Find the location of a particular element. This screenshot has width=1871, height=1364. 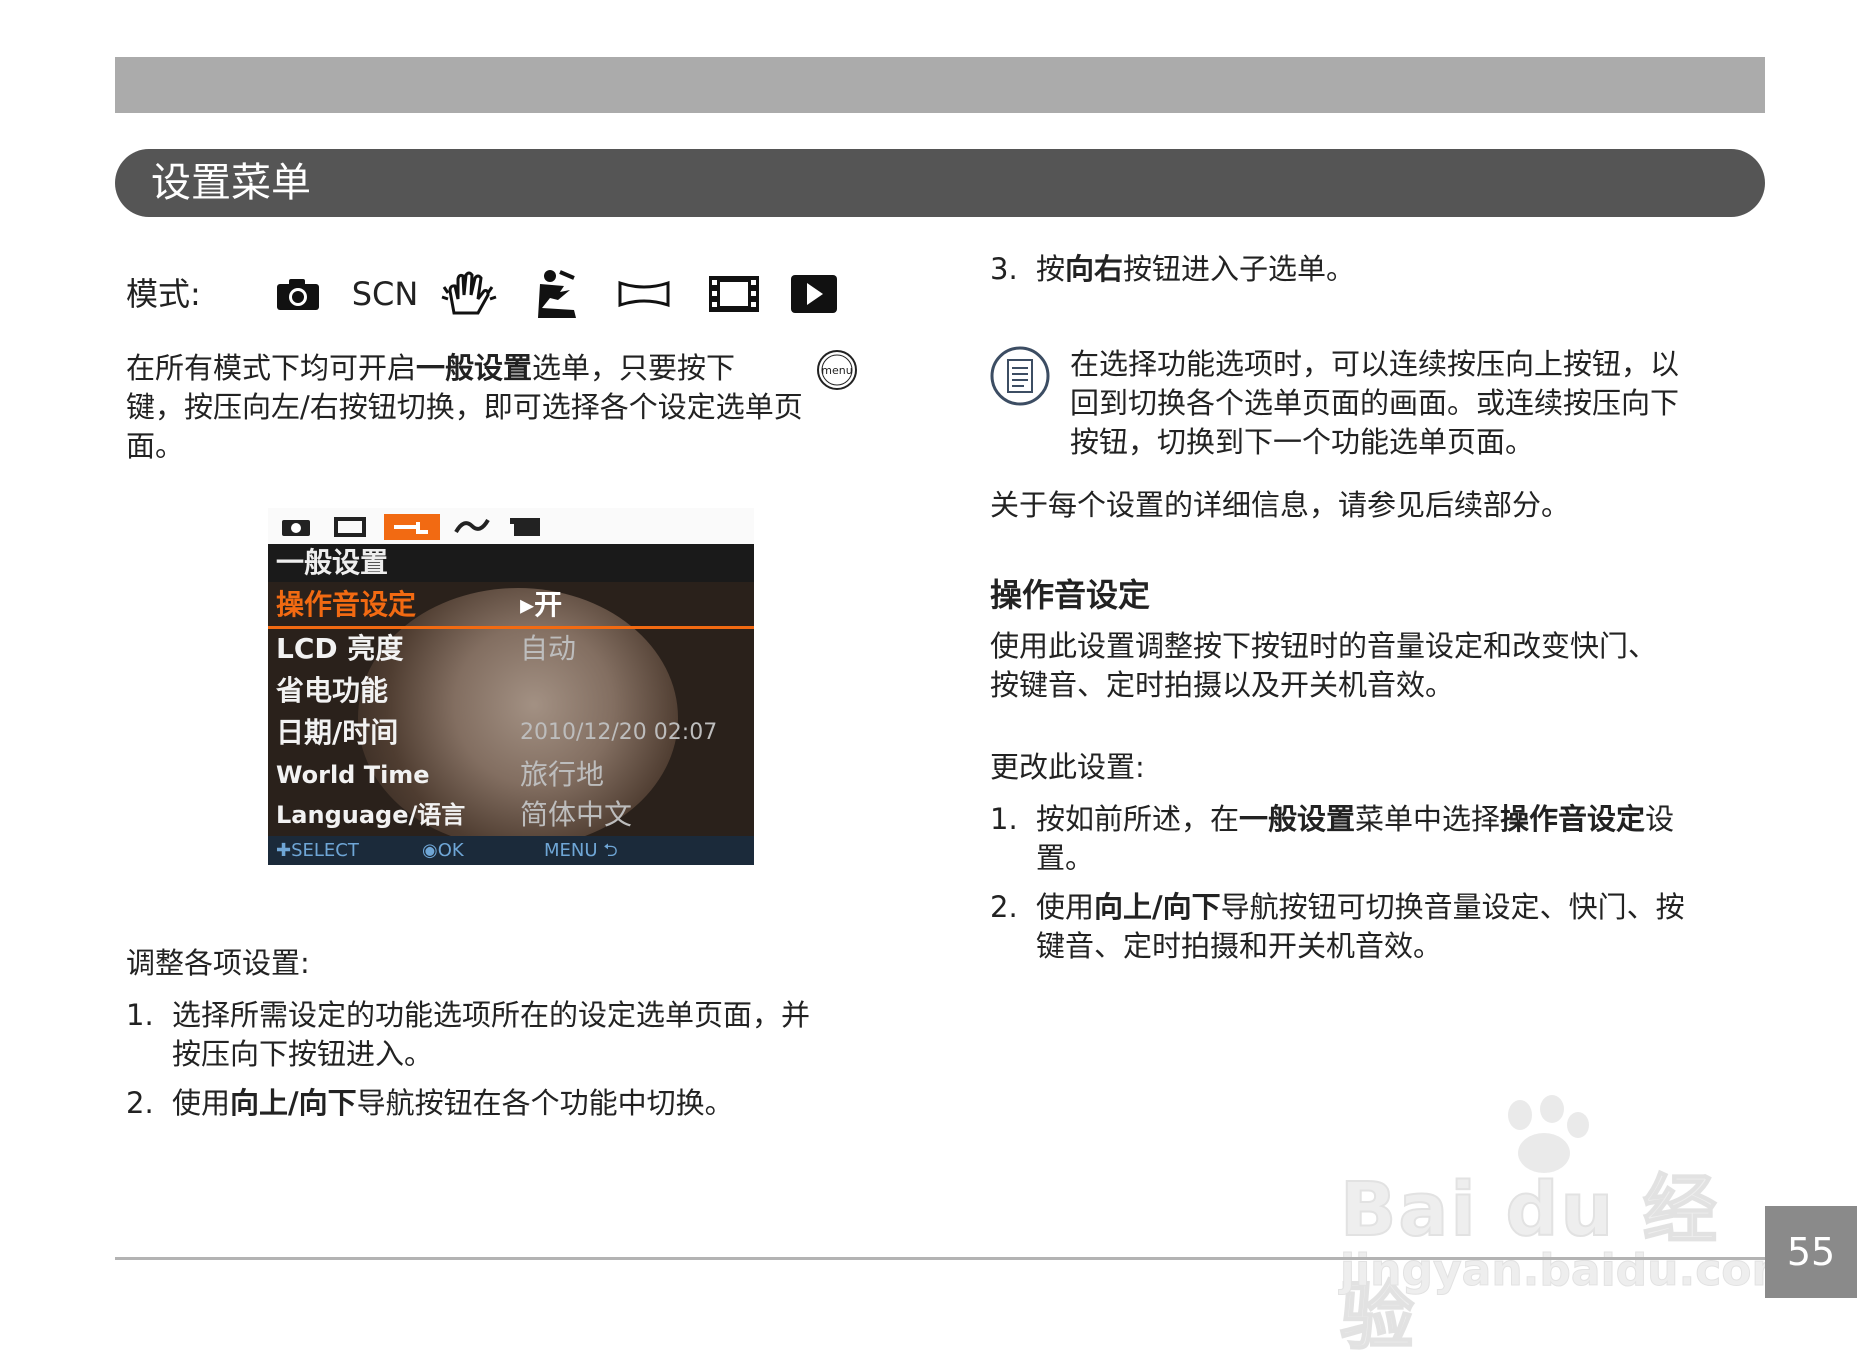

screen-tab-camera-icon is located at coordinates (298, 527).